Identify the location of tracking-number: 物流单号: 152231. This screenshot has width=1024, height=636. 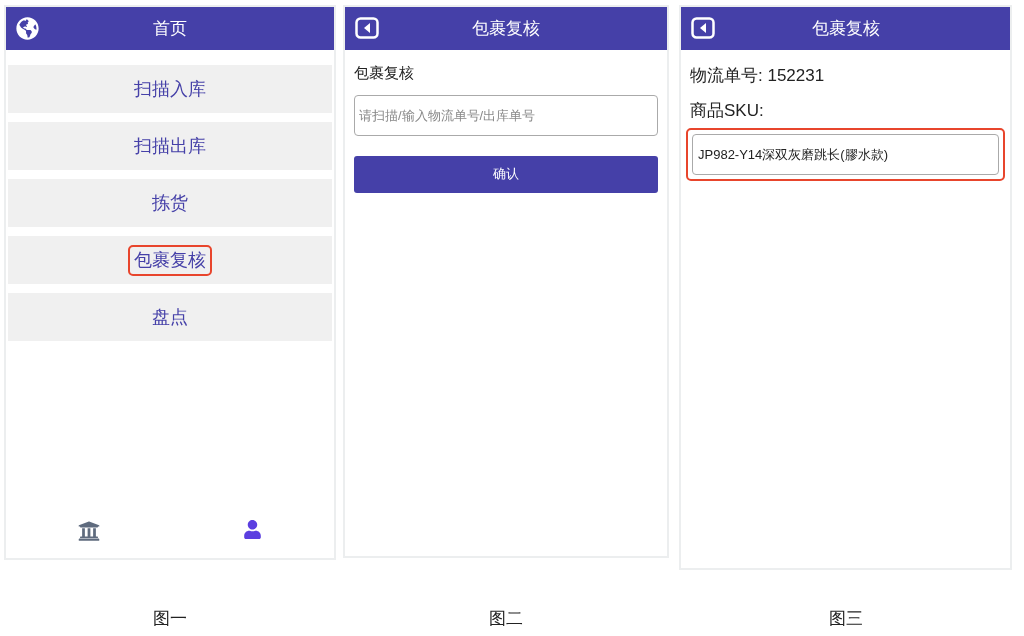
(758, 76).